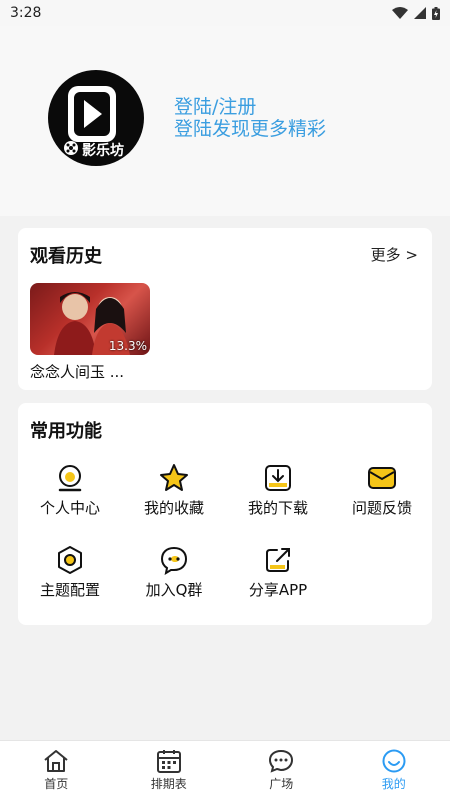 Image resolution: width=450 pixels, height=799 pixels. What do you see at coordinates (278, 478) in the screenshot?
I see `download-icon` at bounding box center [278, 478].